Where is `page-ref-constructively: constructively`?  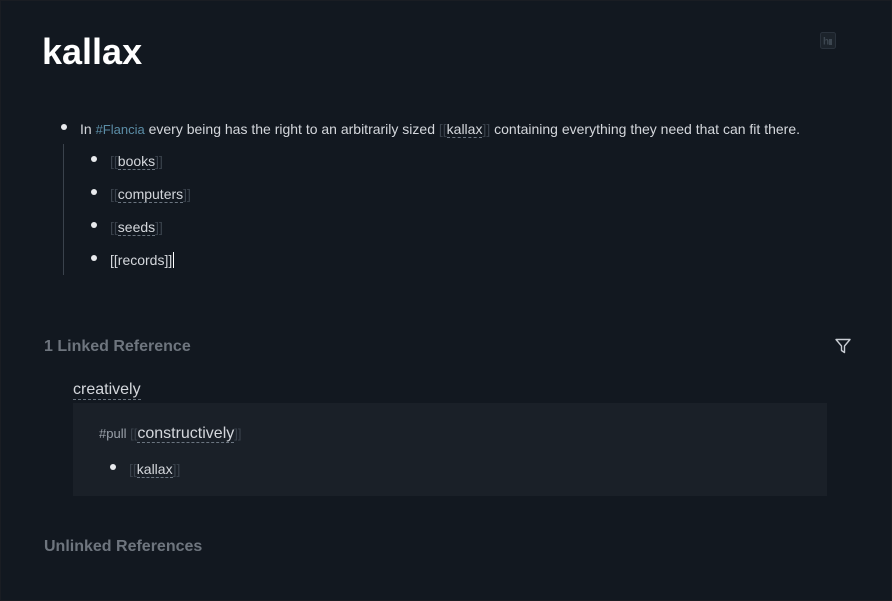
page-ref-constructively: constructively is located at coordinates (186, 434).